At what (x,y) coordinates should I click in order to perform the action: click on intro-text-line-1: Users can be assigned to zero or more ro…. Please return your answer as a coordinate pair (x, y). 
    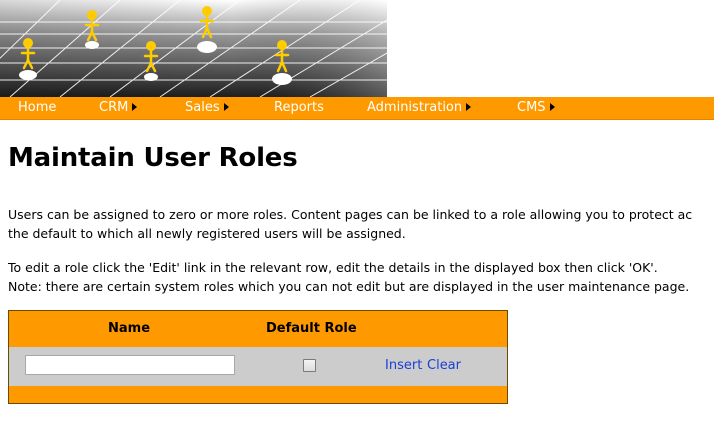
    Looking at the image, I should click on (350, 214).